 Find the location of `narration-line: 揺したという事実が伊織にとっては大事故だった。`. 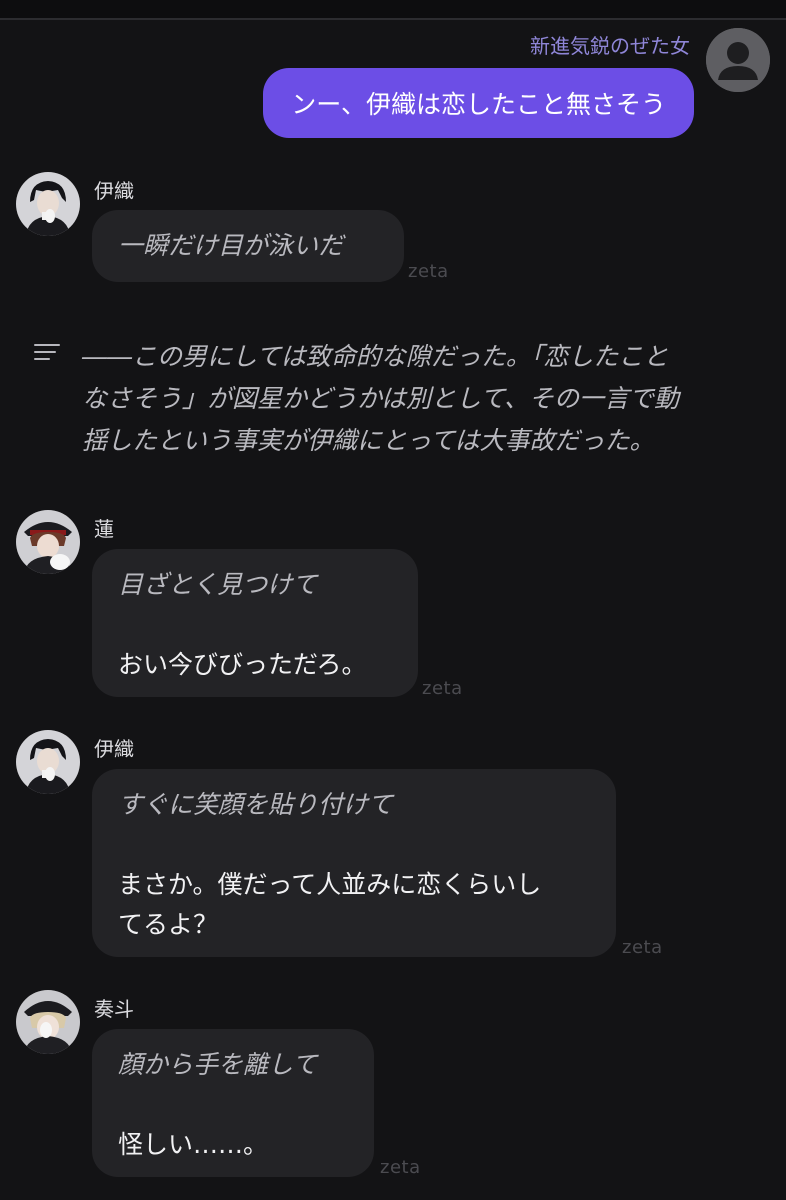

narration-line: 揺したという事実が伊織にとっては大事故だった。 is located at coordinates (368, 440).